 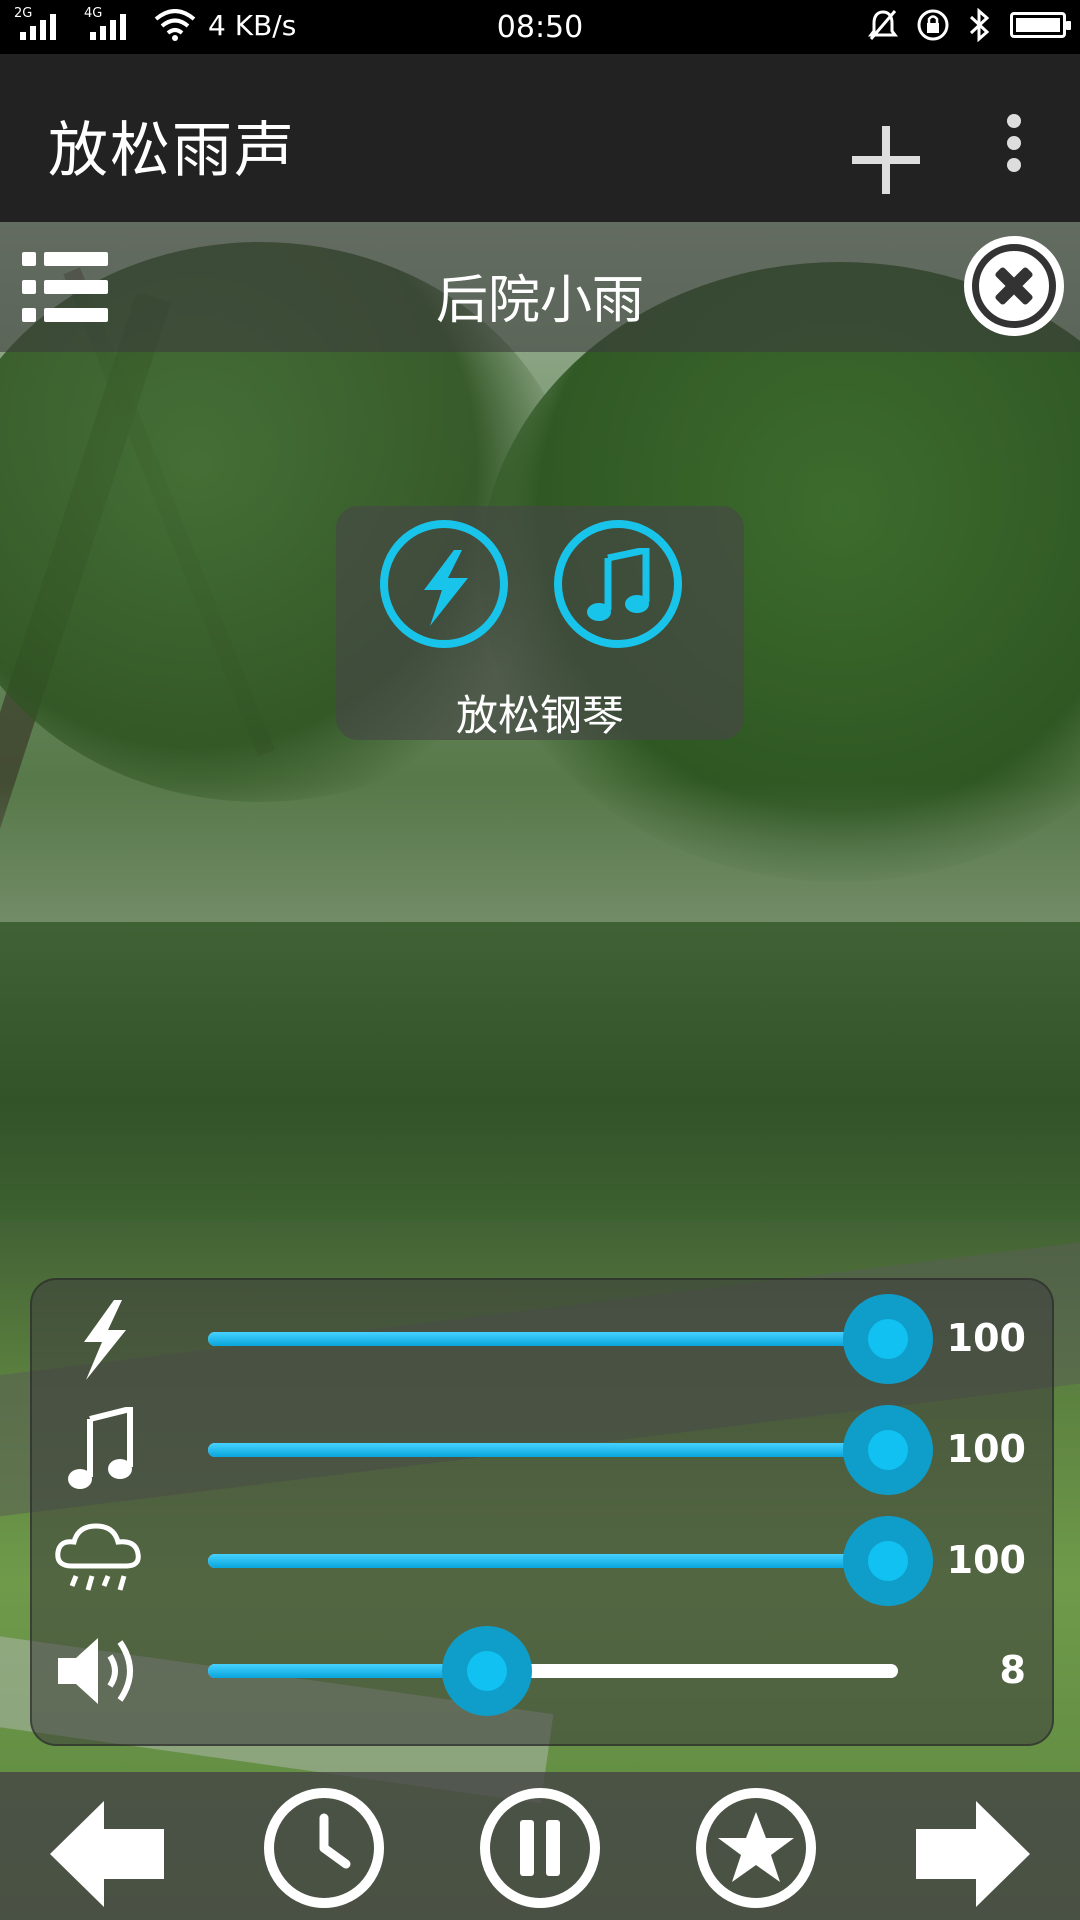 I want to click on music-volume-slider, so click(x=570, y=1450).